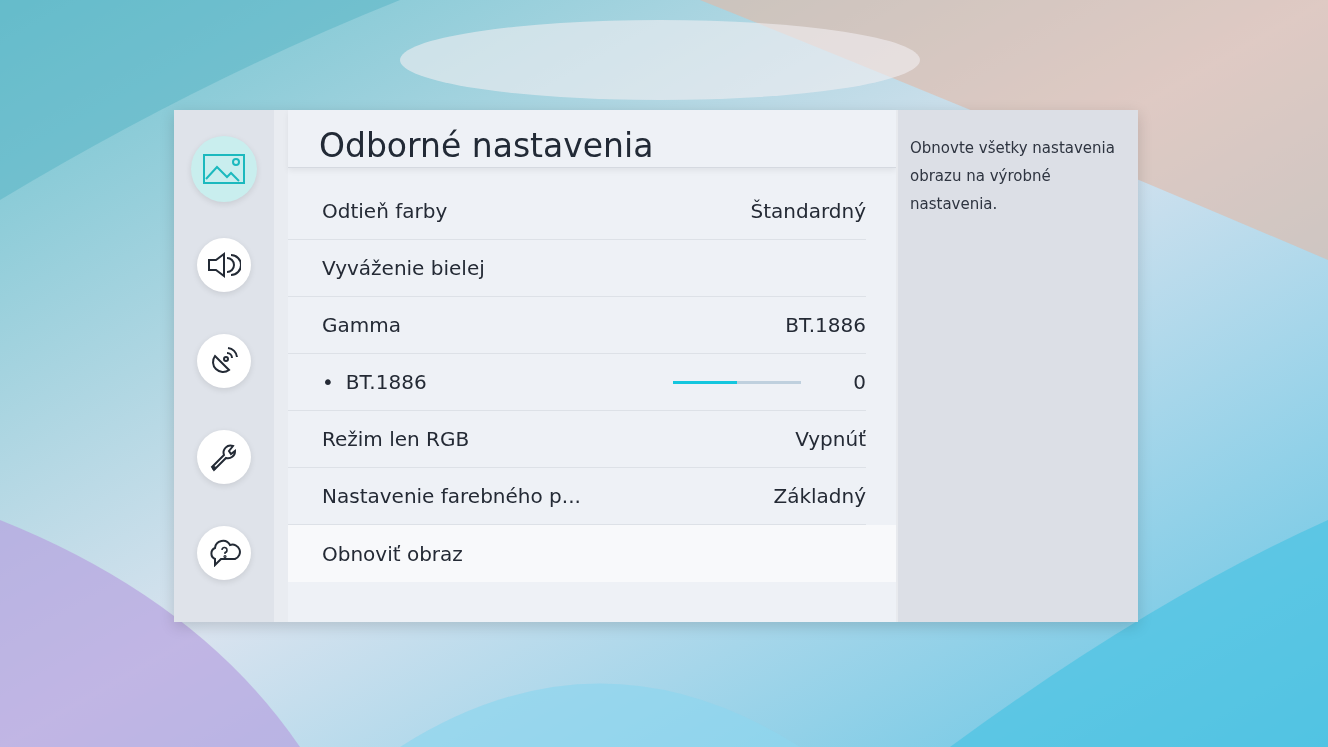 Image resolution: width=1328 pixels, height=747 pixels. Describe the element at coordinates (577, 382) in the screenshot. I see `menu-item: • BT.1886 0` at that location.